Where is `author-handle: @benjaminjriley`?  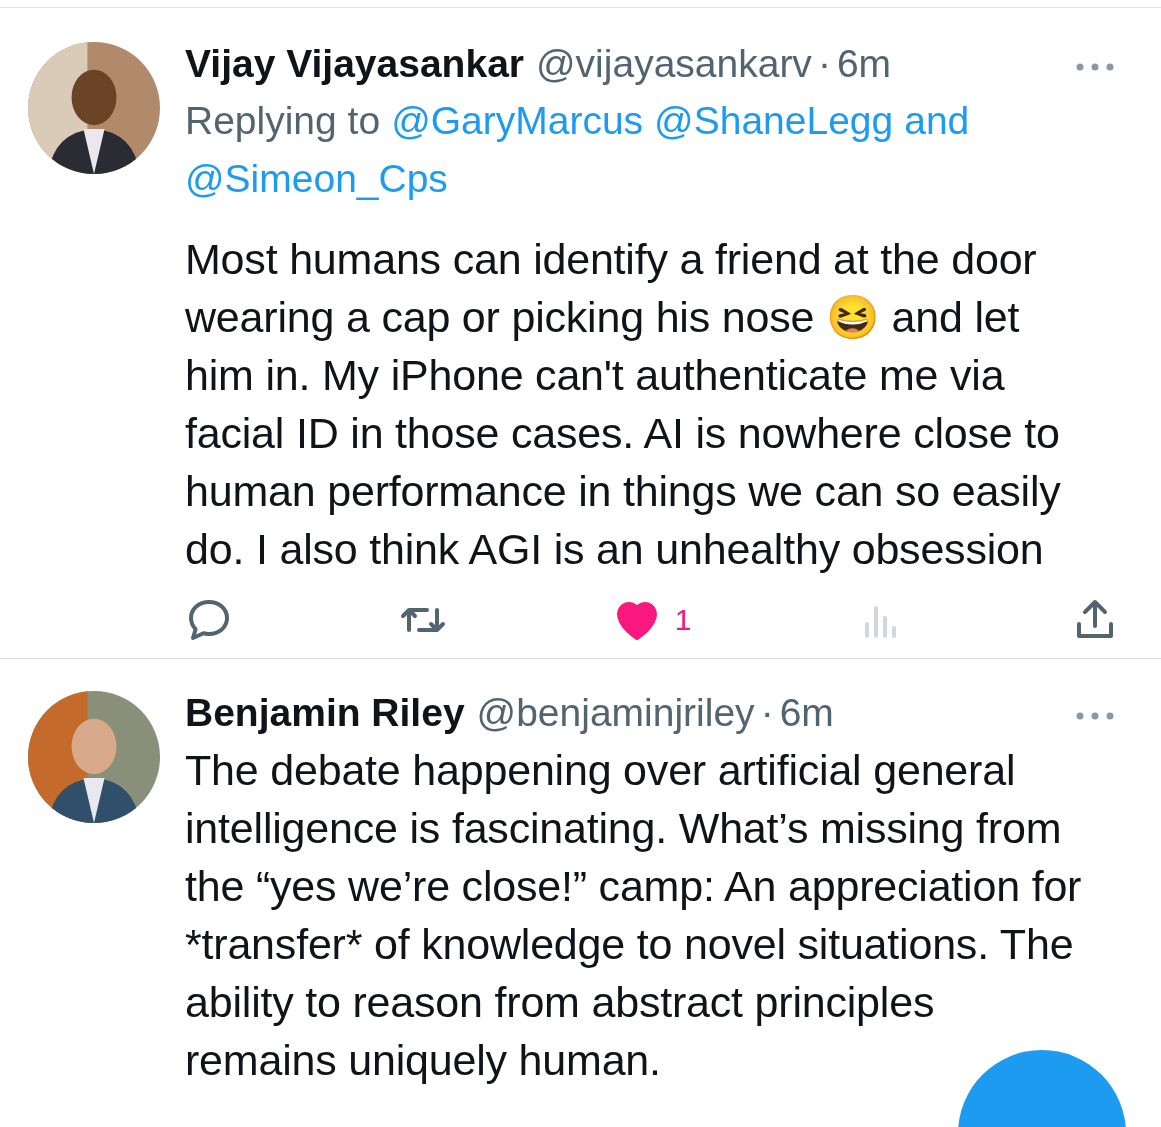 author-handle: @benjaminjriley is located at coordinates (615, 713).